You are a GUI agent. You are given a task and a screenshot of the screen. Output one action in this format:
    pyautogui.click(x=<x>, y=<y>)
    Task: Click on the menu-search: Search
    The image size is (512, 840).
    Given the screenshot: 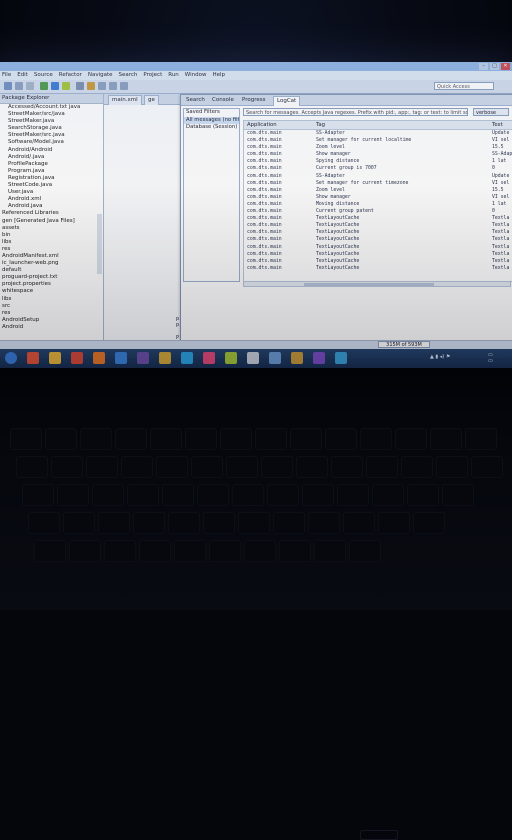 What is the action you would take?
    pyautogui.click(x=128, y=75)
    